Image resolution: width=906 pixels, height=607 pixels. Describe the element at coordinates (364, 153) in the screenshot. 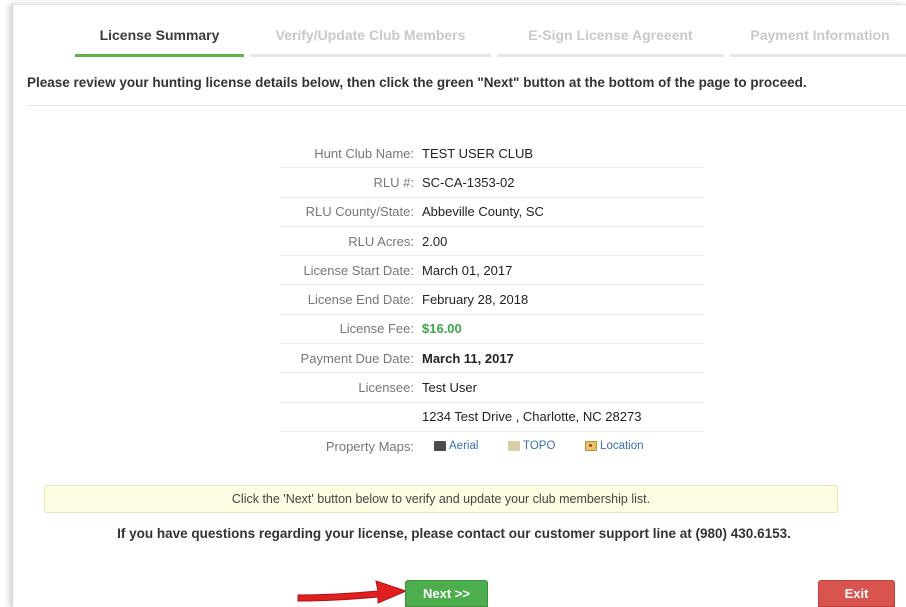

I see `detail-label: Hunt Club Name:` at that location.